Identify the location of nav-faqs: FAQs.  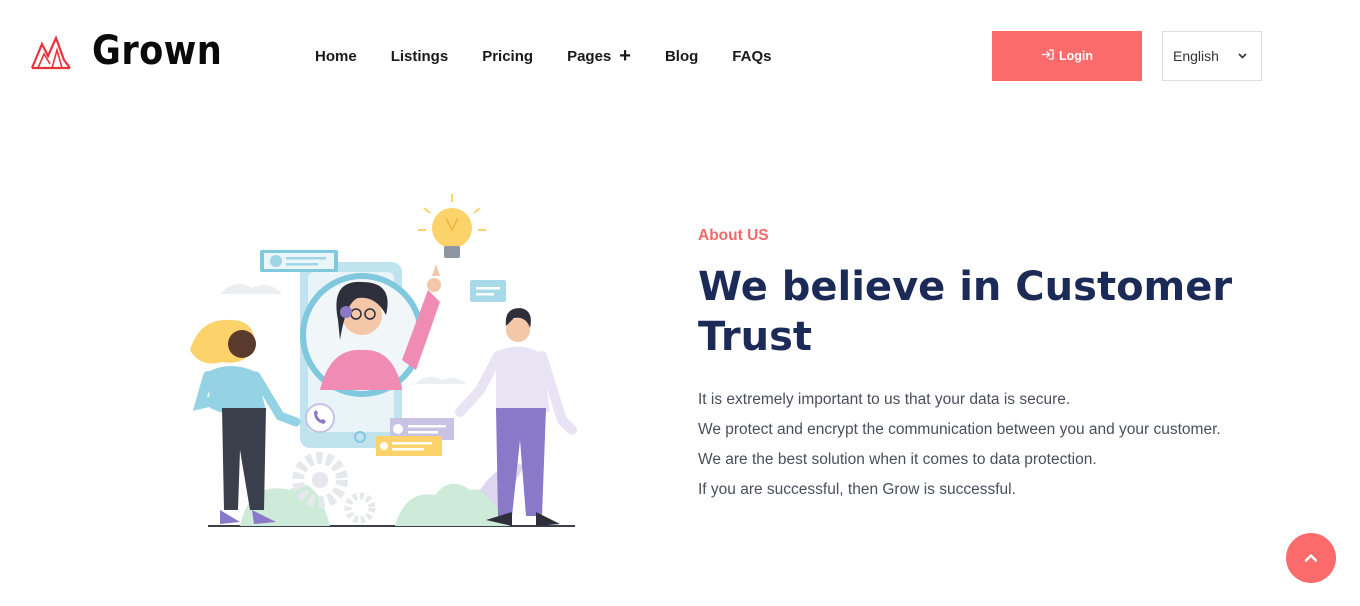
(751, 56).